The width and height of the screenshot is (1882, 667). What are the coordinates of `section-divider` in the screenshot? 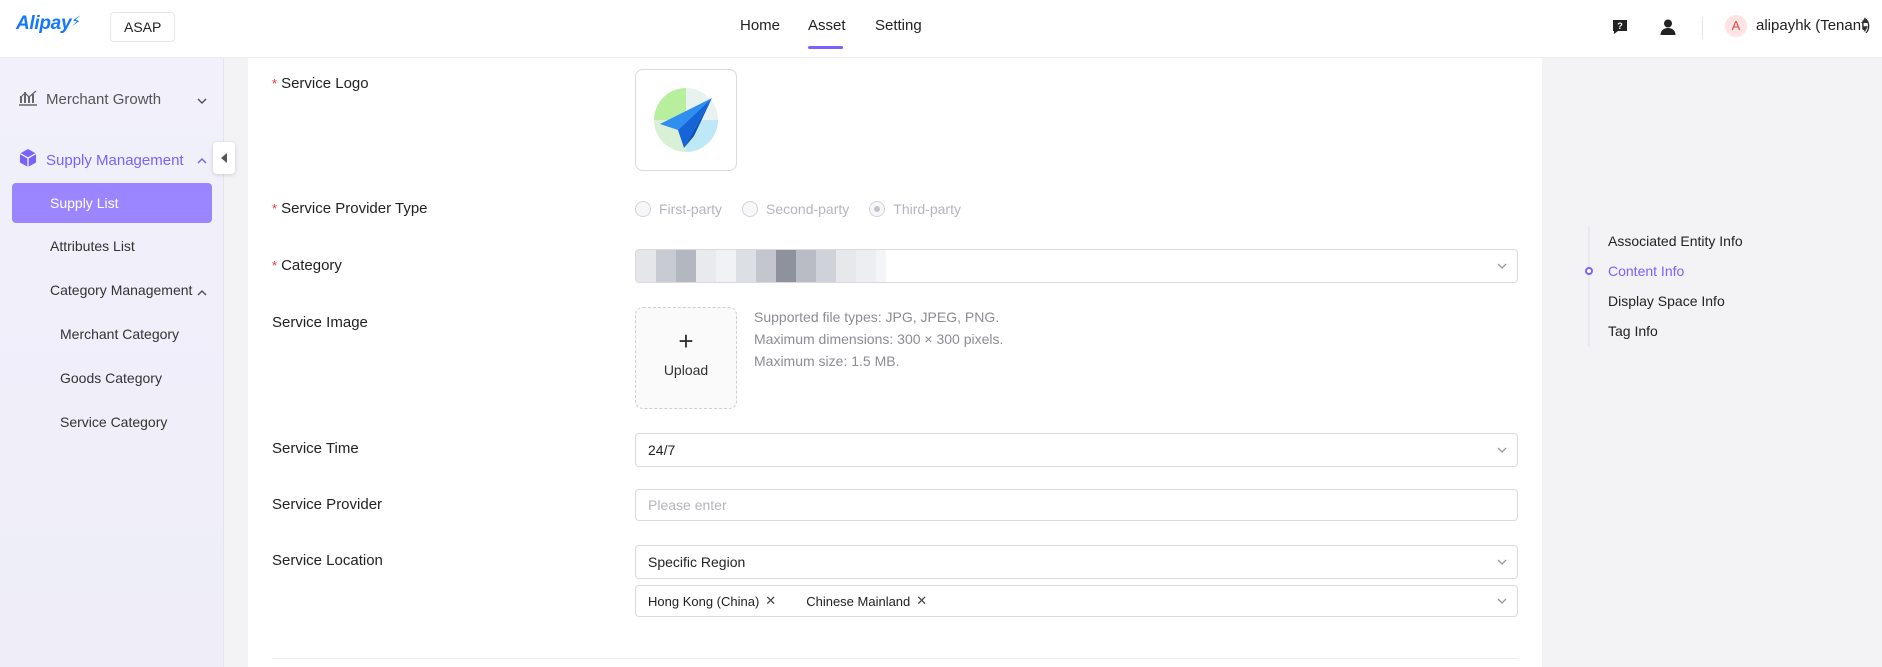 It's located at (895, 658).